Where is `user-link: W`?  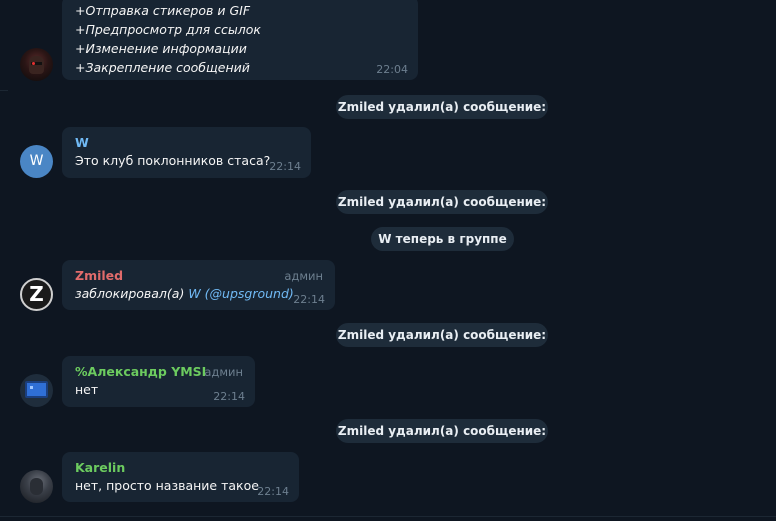 user-link: W is located at coordinates (194, 293).